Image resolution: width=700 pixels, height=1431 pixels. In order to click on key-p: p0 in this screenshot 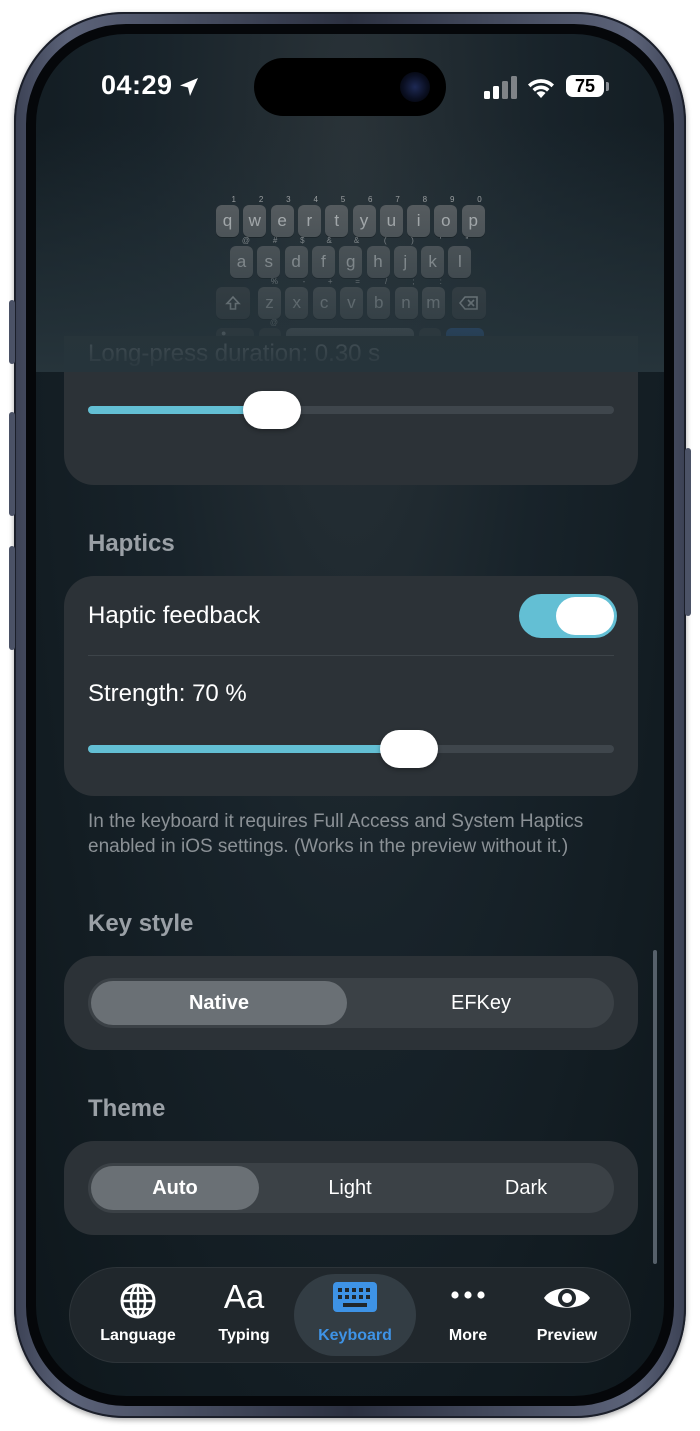, I will do `click(473, 216)`.